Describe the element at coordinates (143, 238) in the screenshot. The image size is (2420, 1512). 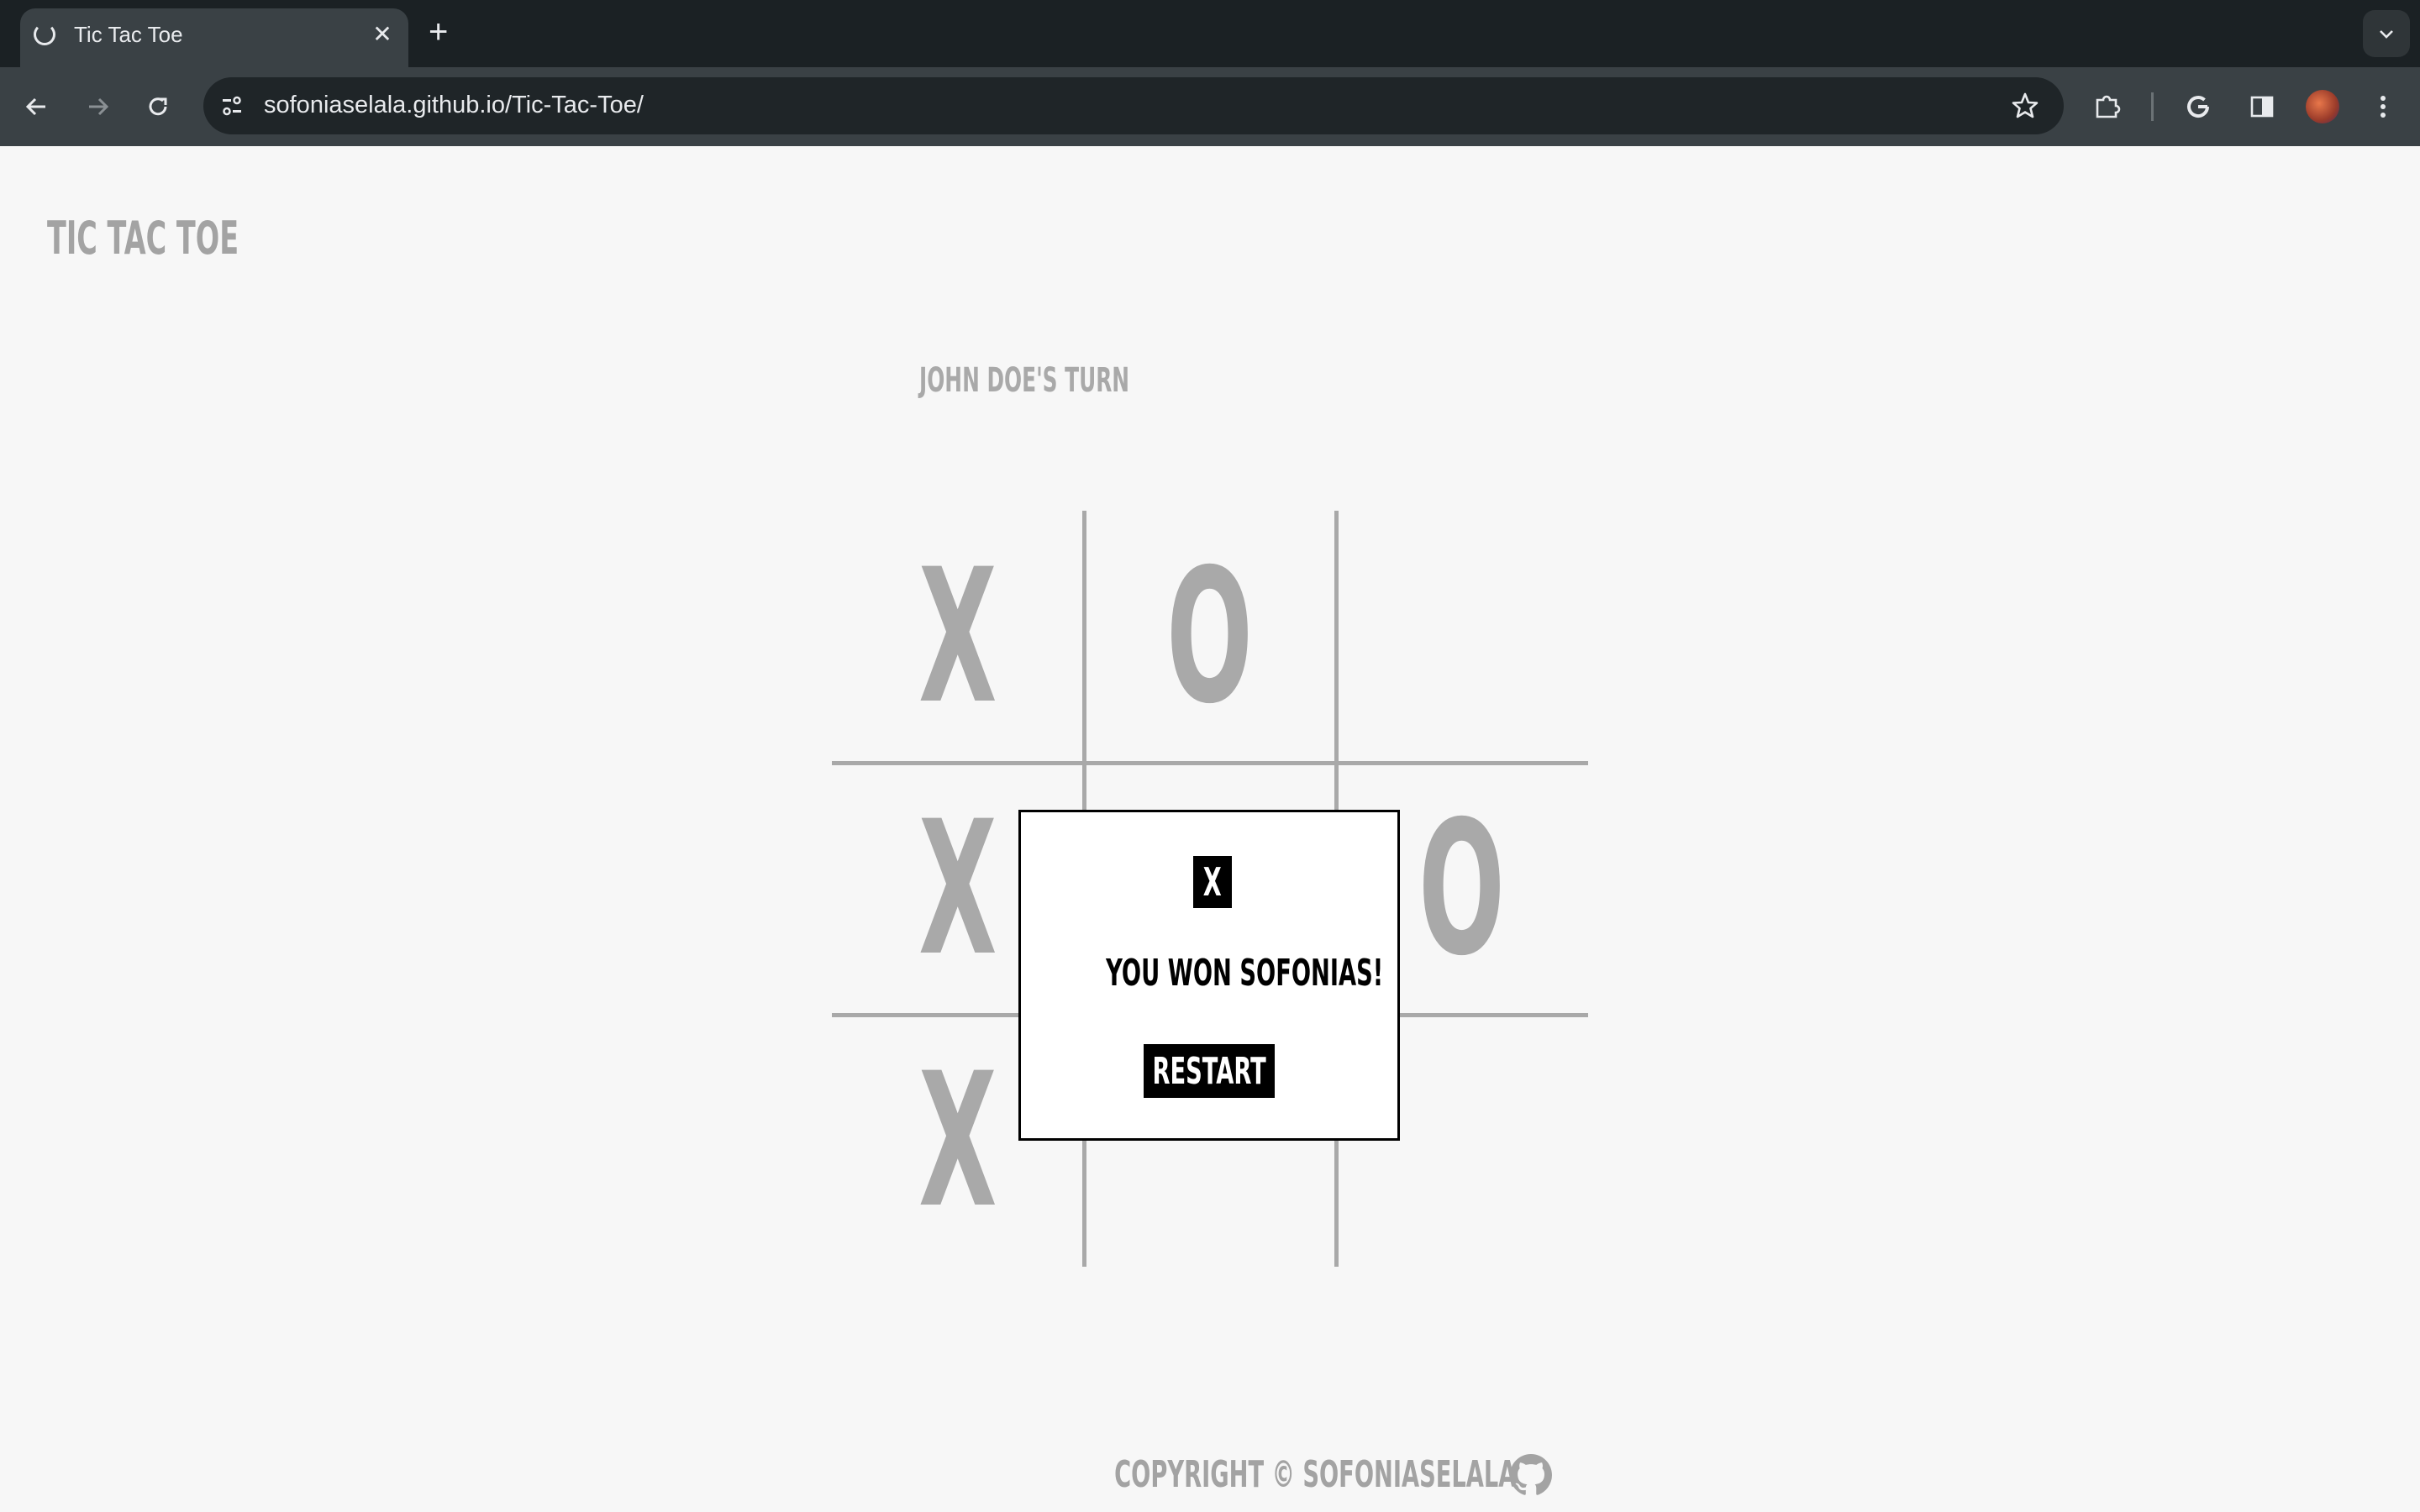
I see `page-title: TIC TAC TOE` at that location.